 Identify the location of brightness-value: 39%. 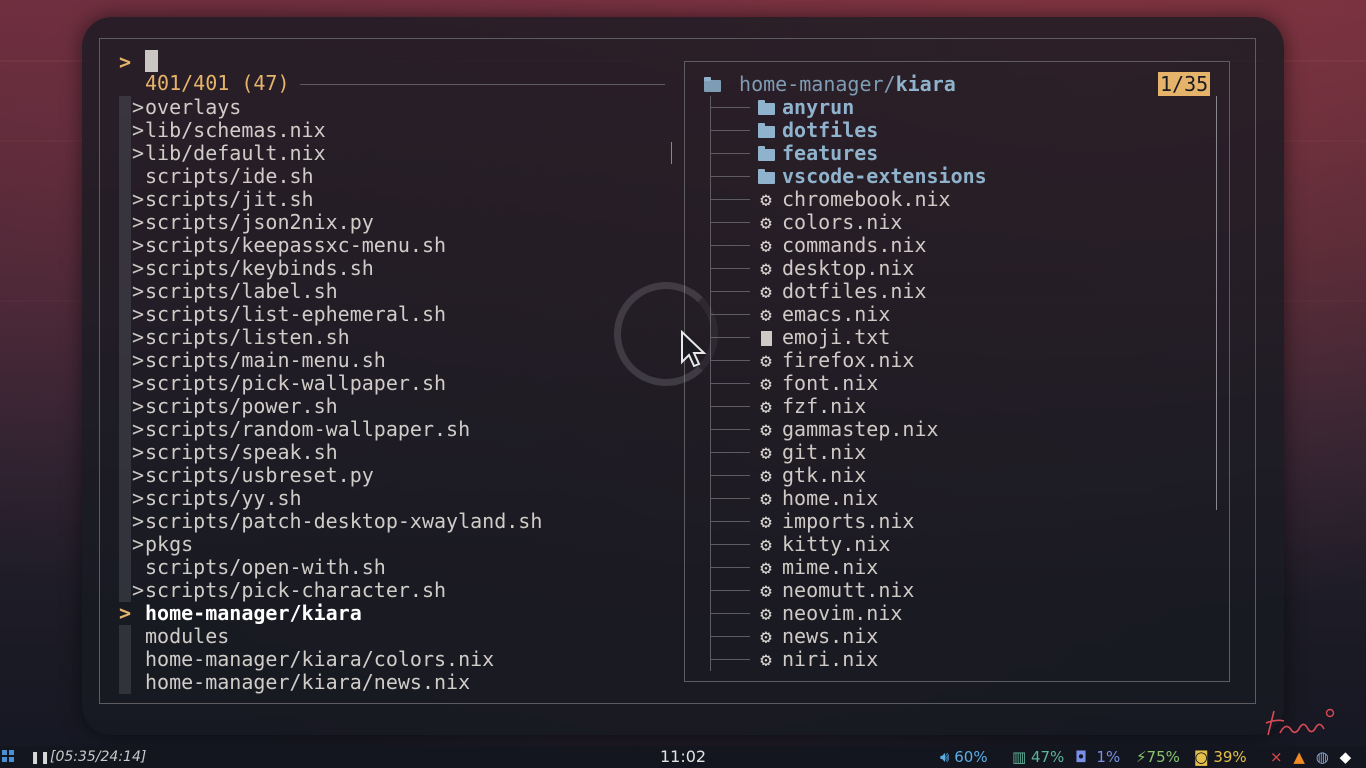
(1230, 757).